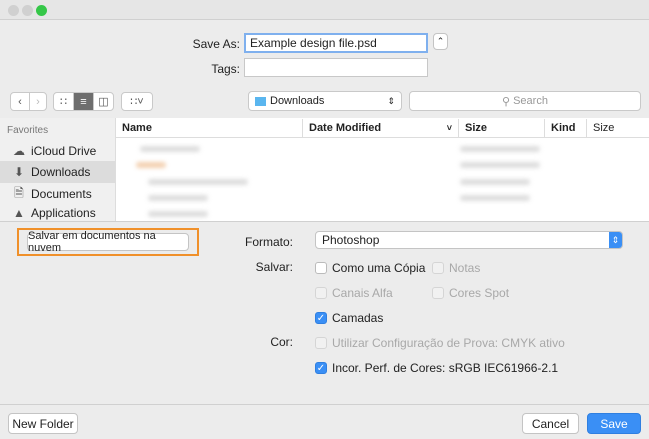 The image size is (649, 439). Describe the element at coordinates (281, 342) in the screenshot. I see `color-label: Cor:` at that location.